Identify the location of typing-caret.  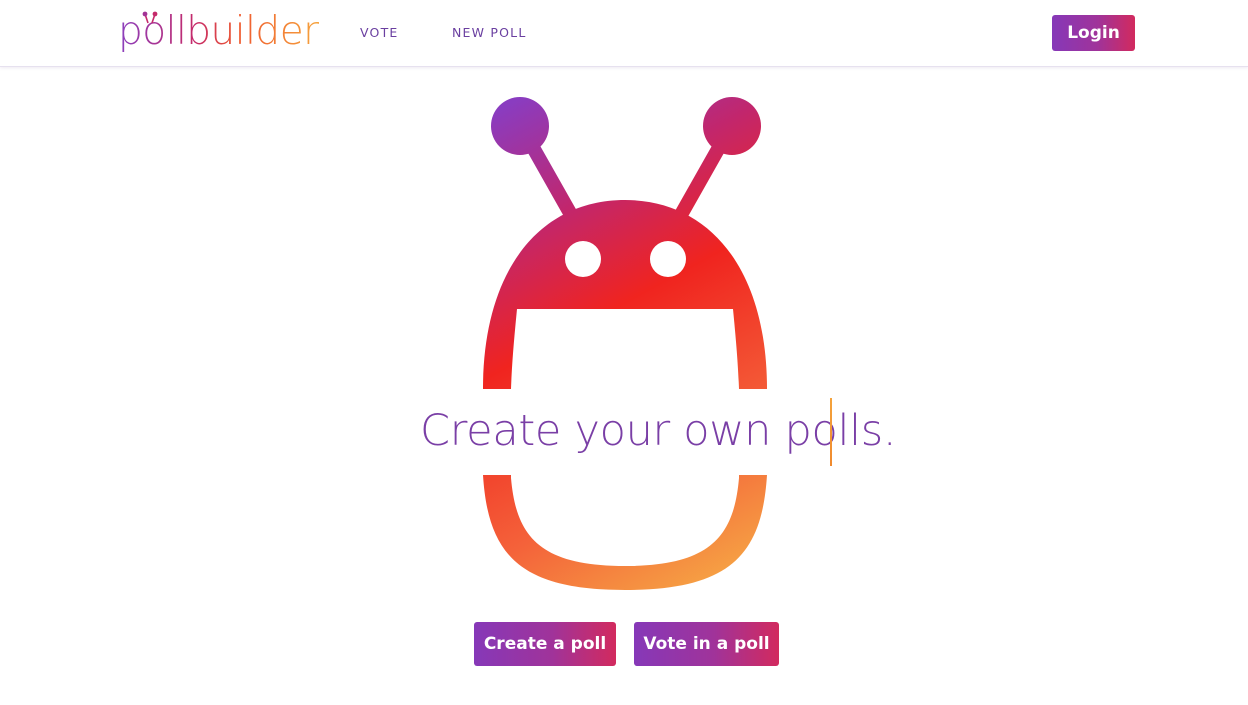
(831, 432).